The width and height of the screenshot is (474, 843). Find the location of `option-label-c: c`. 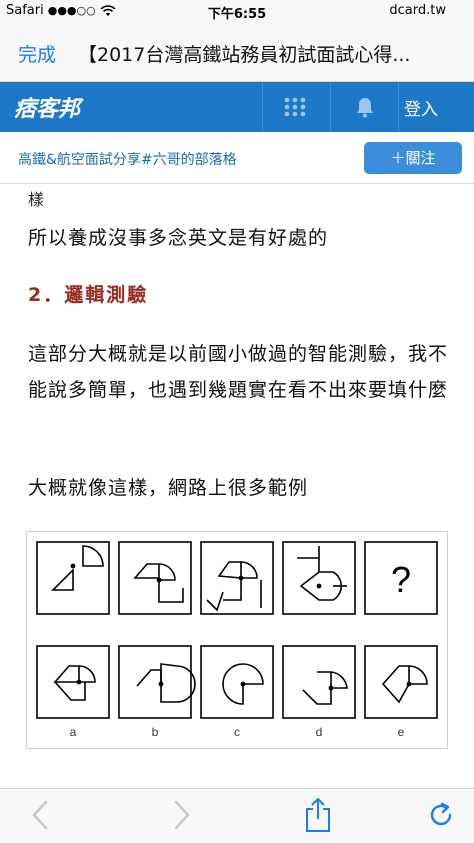

option-label-c: c is located at coordinates (237, 732).